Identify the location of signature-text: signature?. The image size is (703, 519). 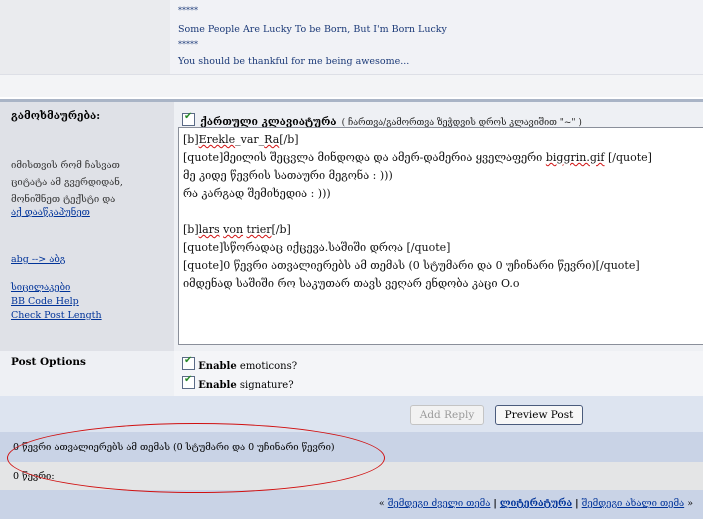
(266, 385).